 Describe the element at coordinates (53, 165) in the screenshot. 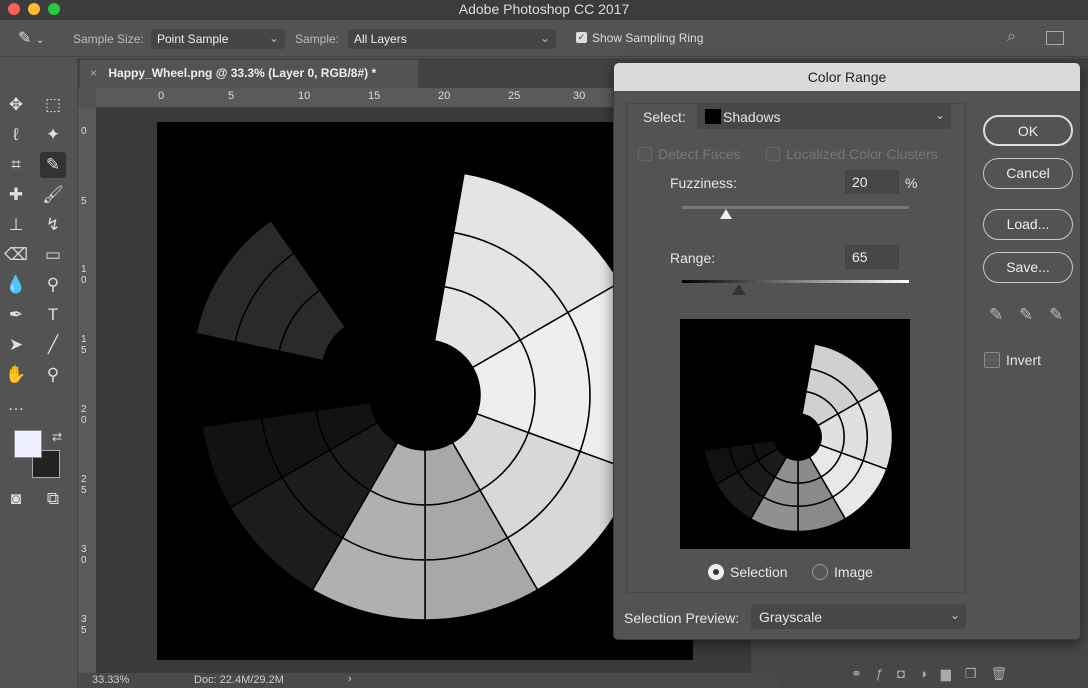

I see `eyedropper-tool-icon: ✎` at that location.